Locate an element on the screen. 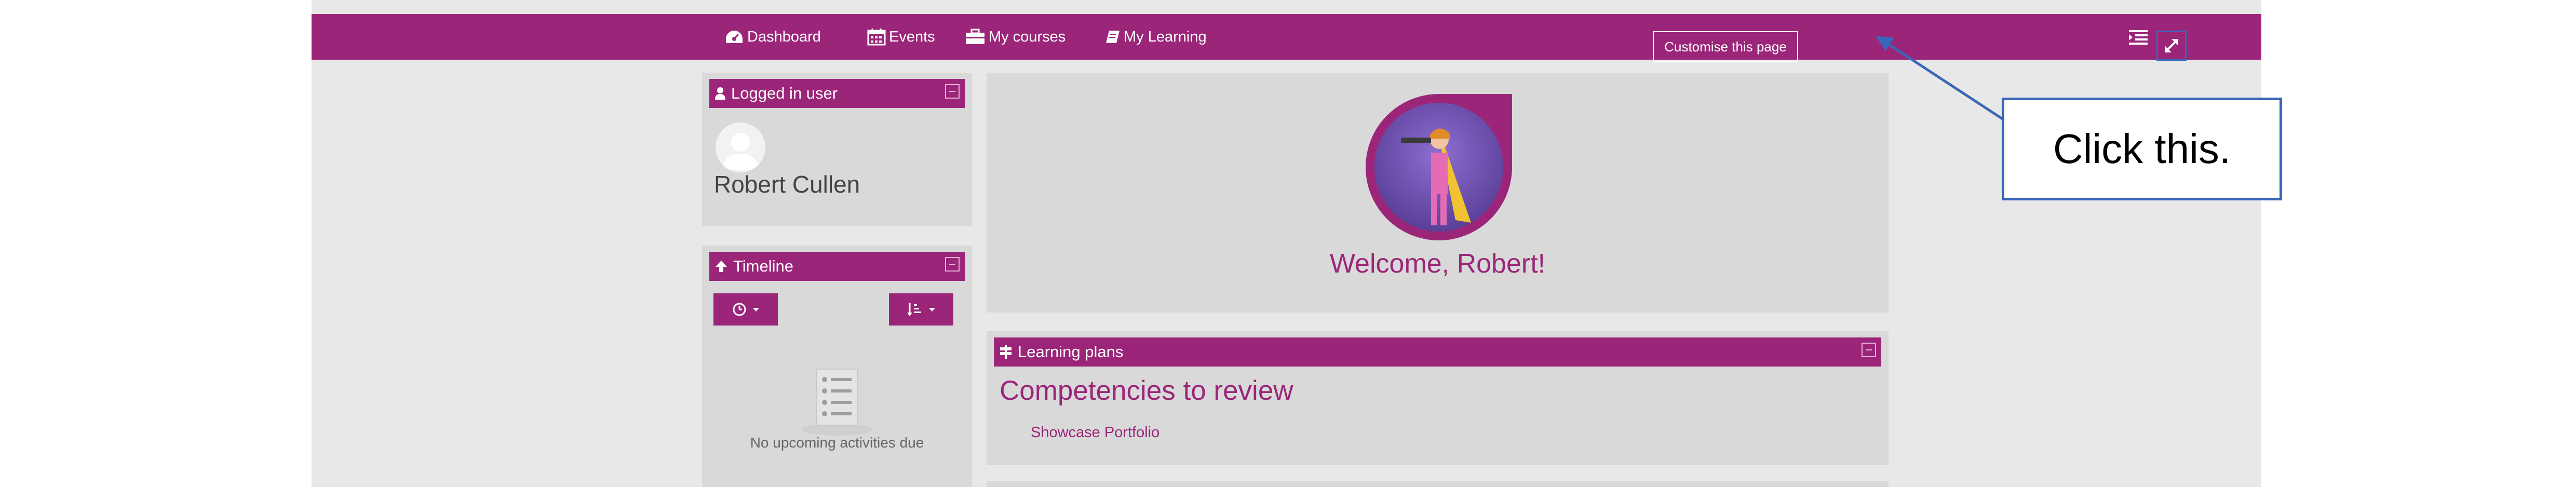 This screenshot has width=2576, height=501. annotation-callout: Click this. is located at coordinates (2142, 149).